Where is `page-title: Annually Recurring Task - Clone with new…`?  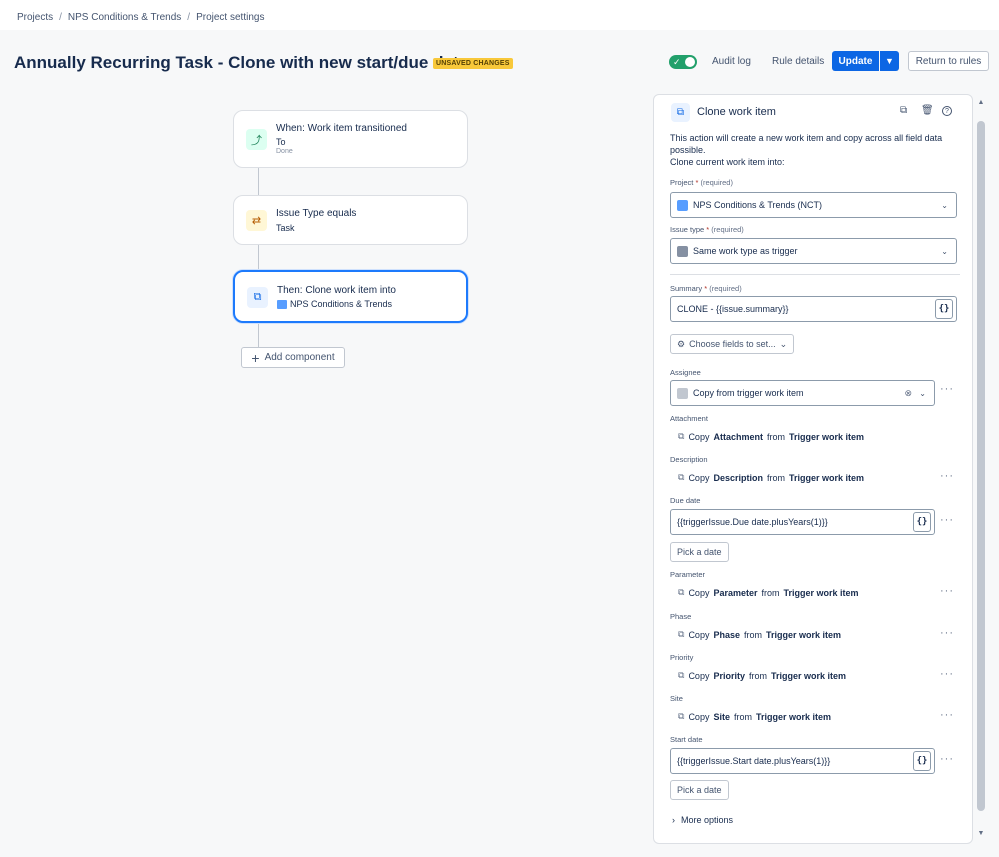
page-title: Annually Recurring Task - Clone with new… is located at coordinates (246, 62).